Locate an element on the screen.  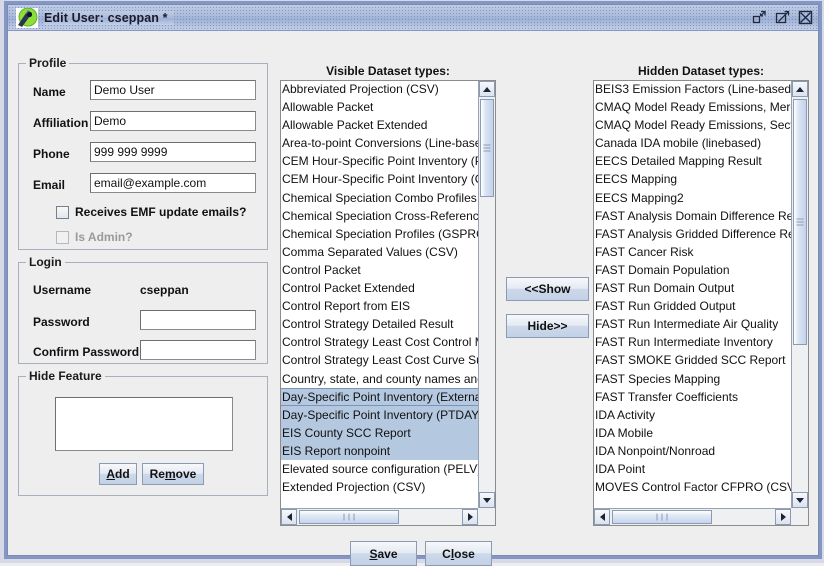
add-button: Add is located at coordinates (118, 474).